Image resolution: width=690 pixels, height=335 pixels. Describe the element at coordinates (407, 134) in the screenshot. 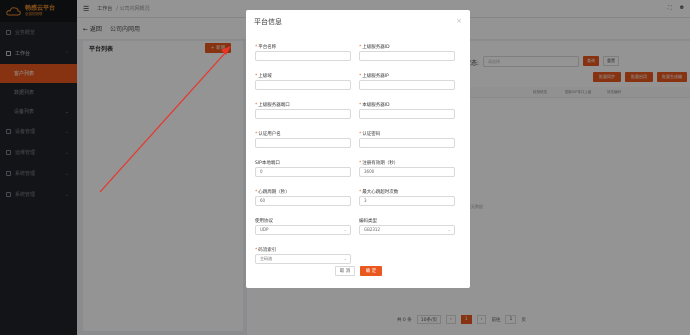

I see `field-label: *认证密码` at that location.